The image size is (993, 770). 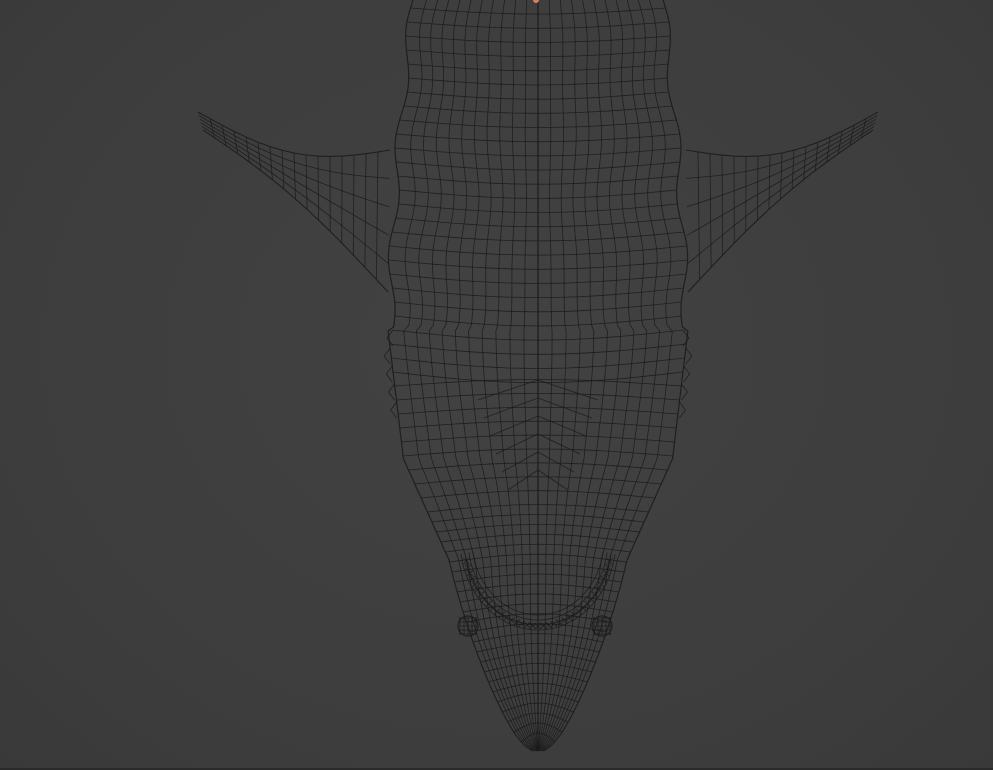 What do you see at coordinates (294, 134) in the screenshot?
I see `left-fin-leading-edge` at bounding box center [294, 134].